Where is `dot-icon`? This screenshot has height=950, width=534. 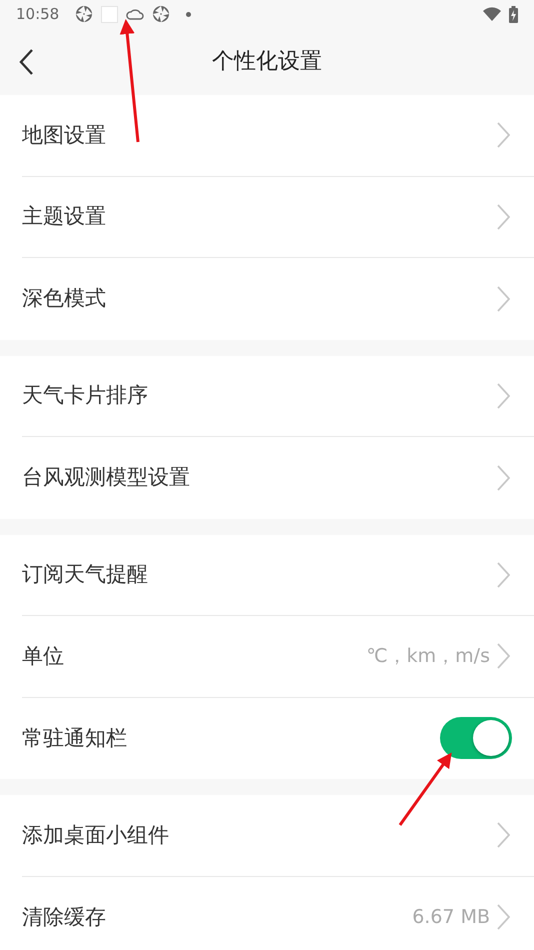
dot-icon is located at coordinates (189, 14).